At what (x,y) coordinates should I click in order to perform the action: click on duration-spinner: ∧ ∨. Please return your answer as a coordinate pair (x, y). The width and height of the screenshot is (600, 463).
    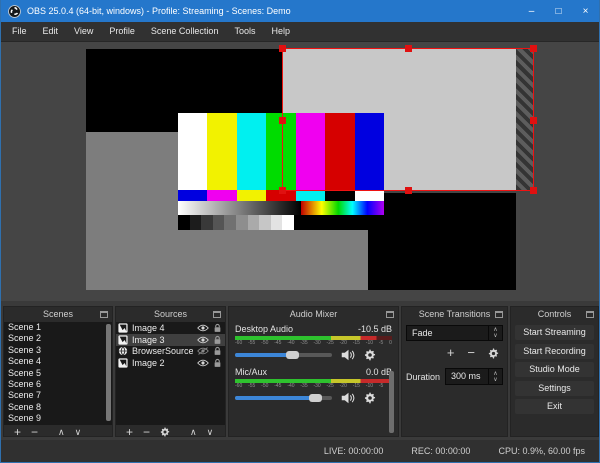
    Looking at the image, I should click on (495, 376).